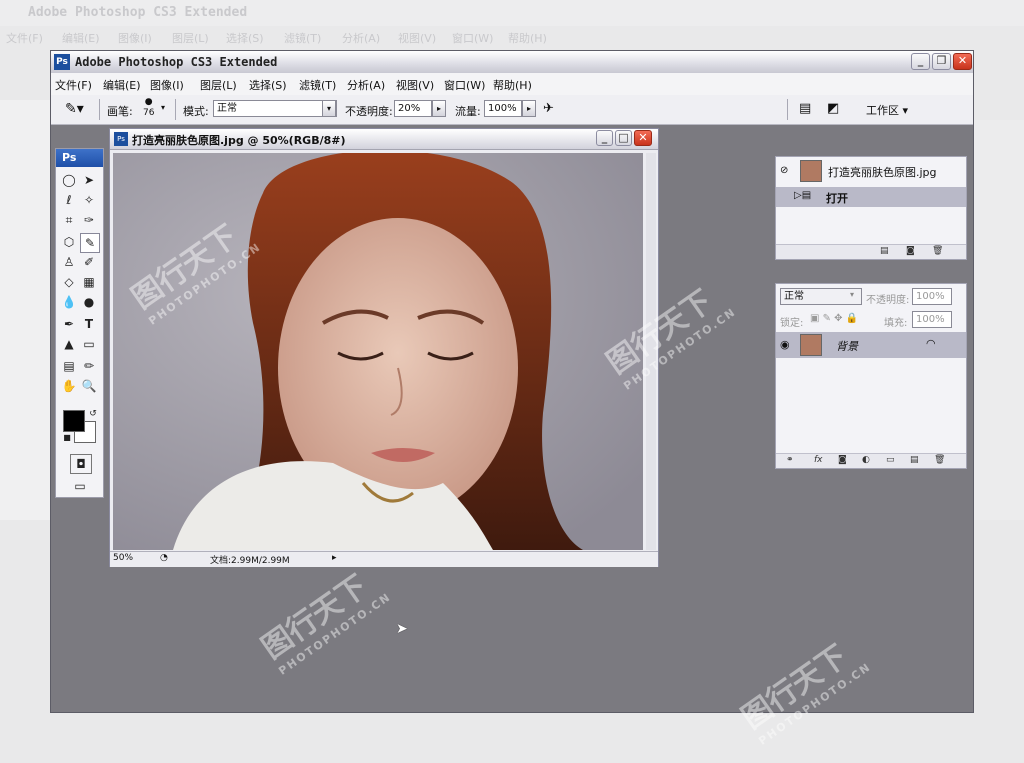 This screenshot has width=1024, height=763. Describe the element at coordinates (464, 85) in the screenshot. I see `menu-window: 窗口(W)` at that location.